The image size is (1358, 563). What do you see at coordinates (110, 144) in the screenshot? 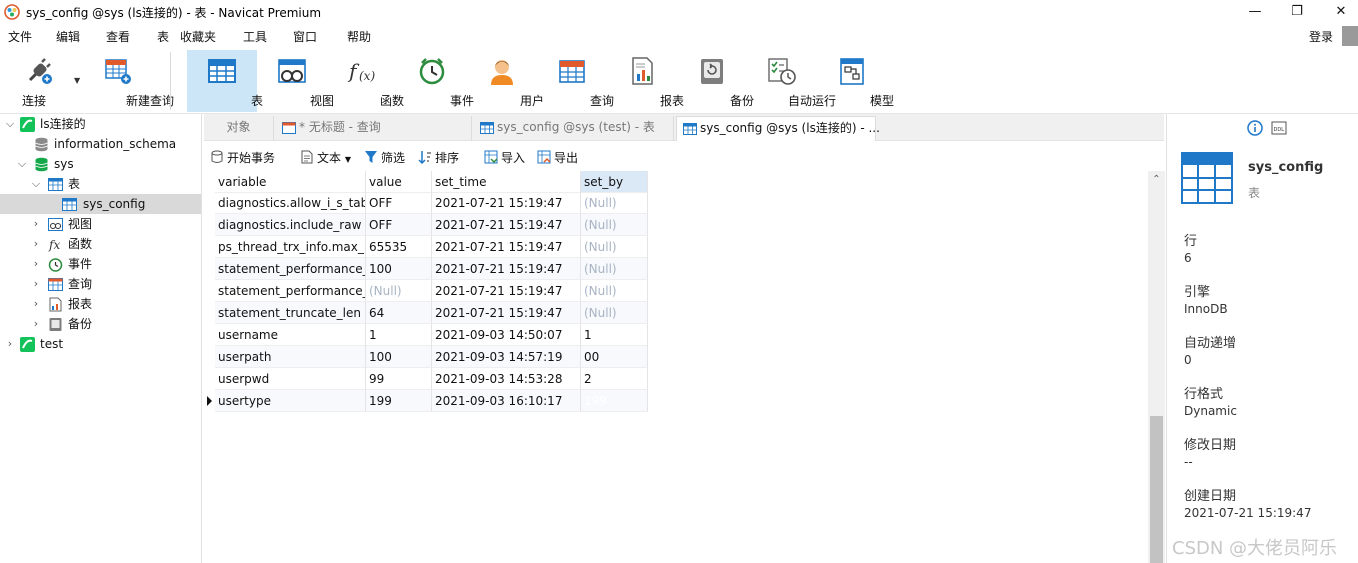
I see `tree-db-information-schema: information_schema` at bounding box center [110, 144].